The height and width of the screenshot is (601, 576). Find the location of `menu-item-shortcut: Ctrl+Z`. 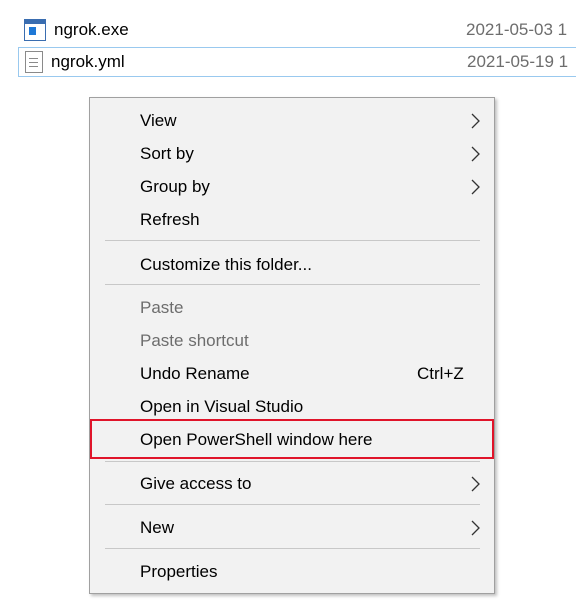

menu-item-shortcut: Ctrl+Z is located at coordinates (440, 373).